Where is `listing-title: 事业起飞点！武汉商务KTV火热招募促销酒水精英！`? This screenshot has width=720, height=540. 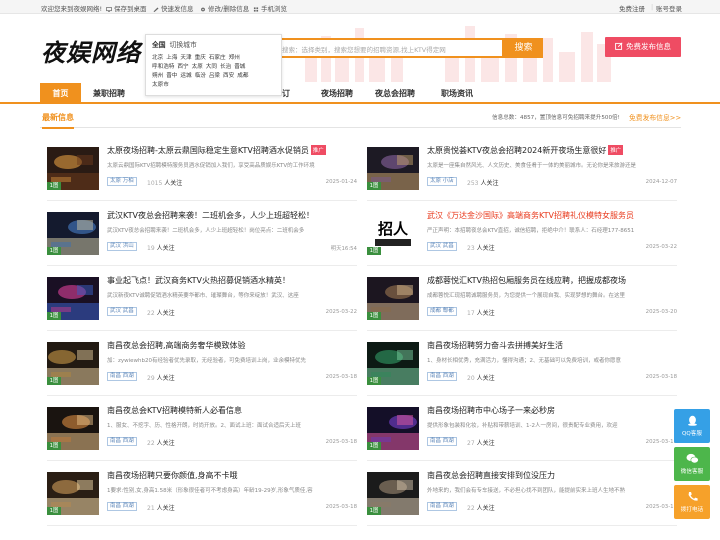 listing-title: 事业起飞点！武汉商务KTV火热招募促销酒水精英！ is located at coordinates (198, 280).